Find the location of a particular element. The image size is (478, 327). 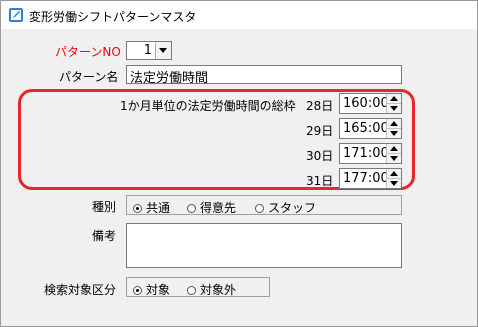

category-label: 種別 is located at coordinates (104, 207).